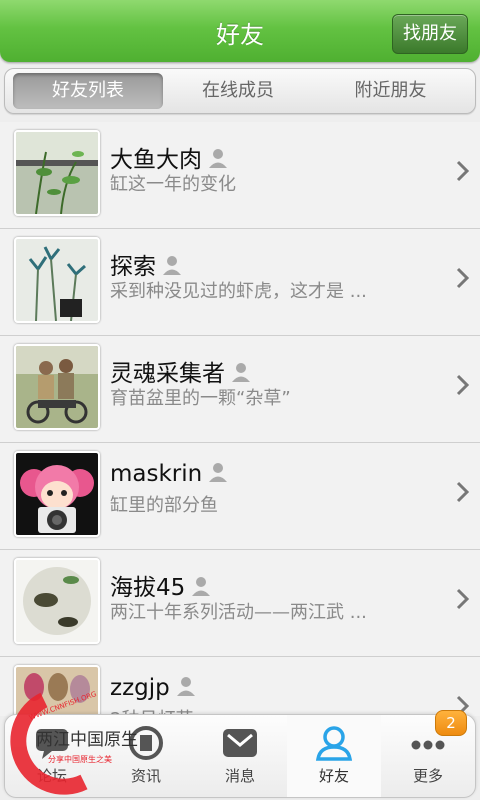  I want to click on friend-name-row: 探索, so click(146, 264).